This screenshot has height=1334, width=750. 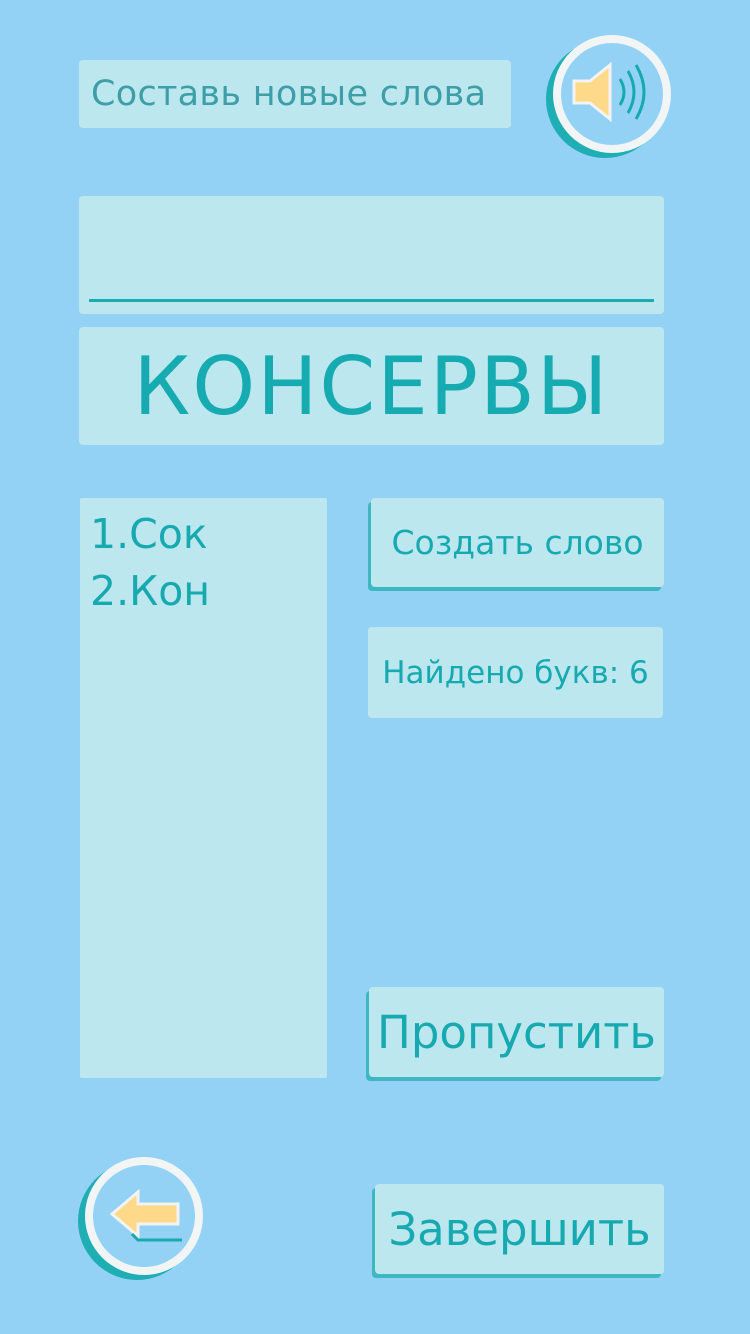 I want to click on arrow-left-icon, so click(x=144, y=1216).